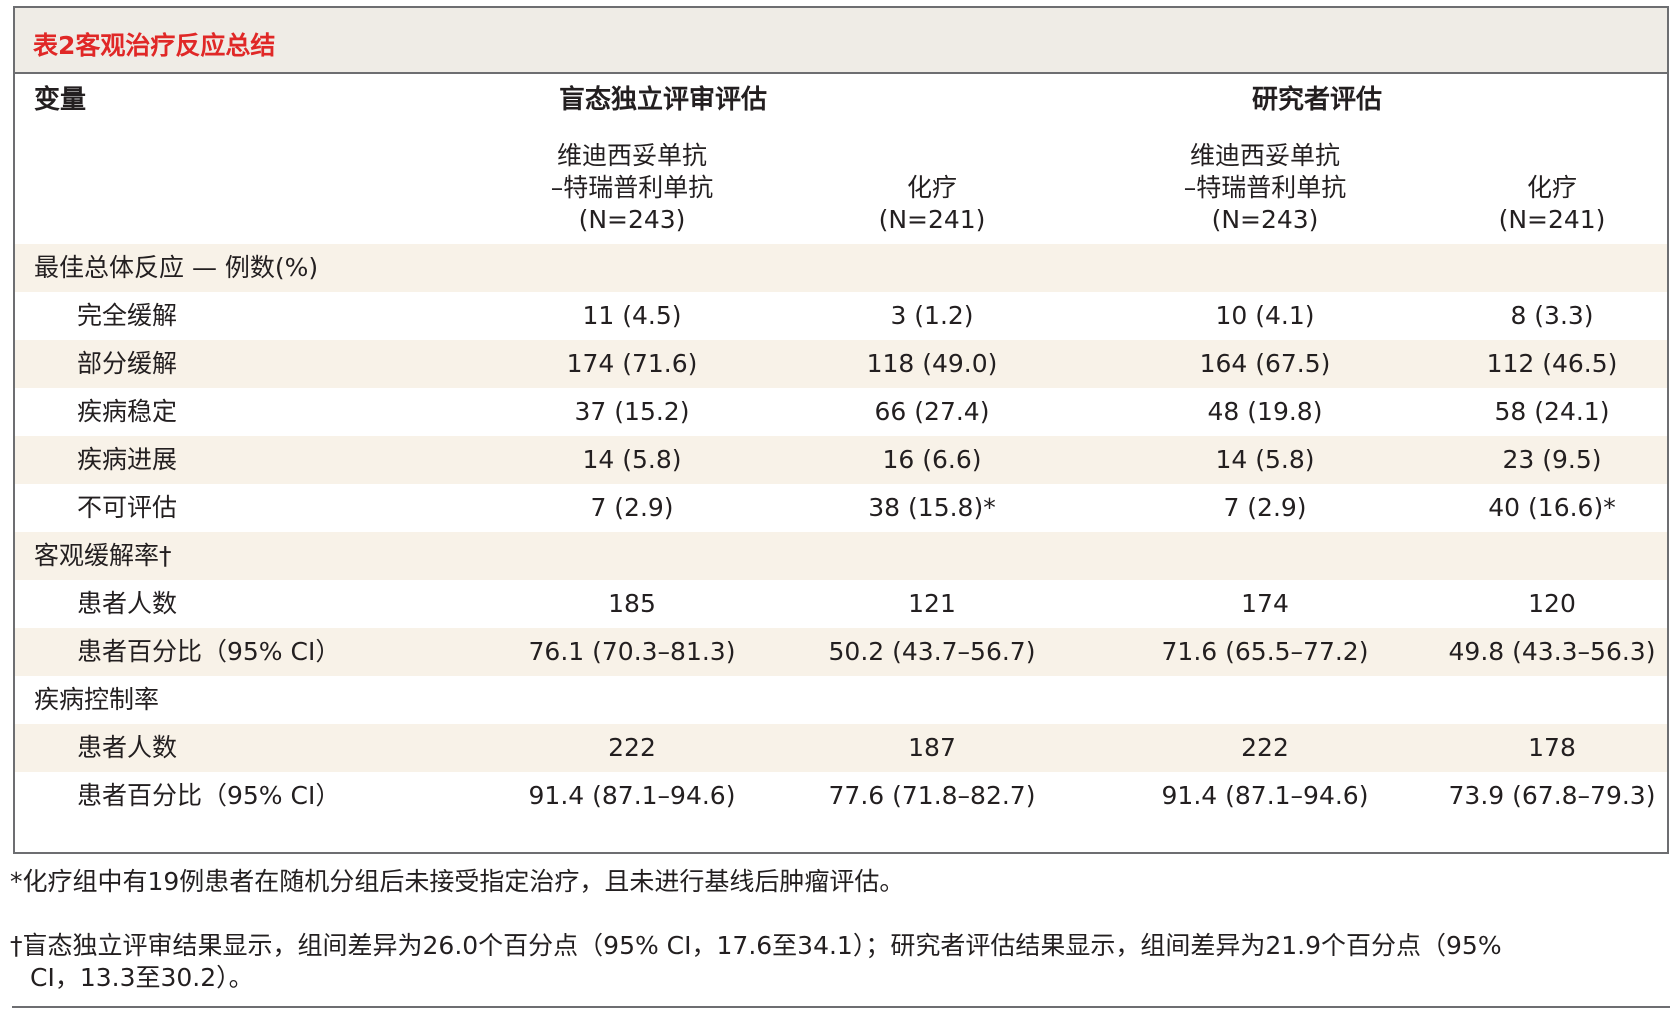 The height and width of the screenshot is (1023, 1679). Describe the element at coordinates (1265, 651) in the screenshot. I see `cell-inv-combo: 71.6 (65.5–77.2)` at that location.